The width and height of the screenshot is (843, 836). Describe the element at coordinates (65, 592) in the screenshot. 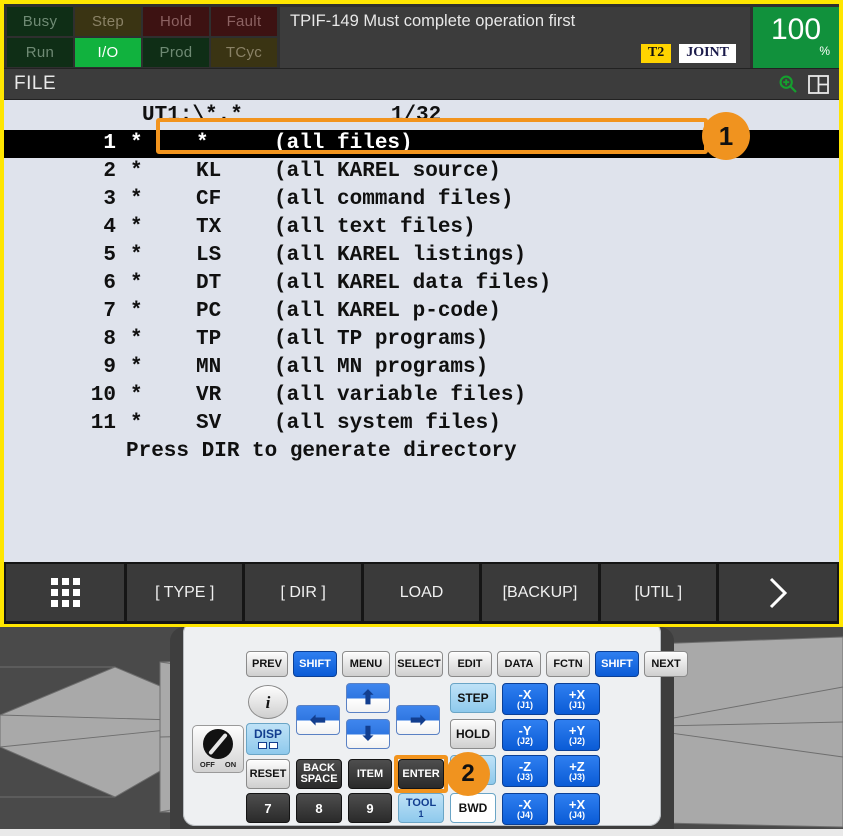

I see `grid-menu-icon` at that location.